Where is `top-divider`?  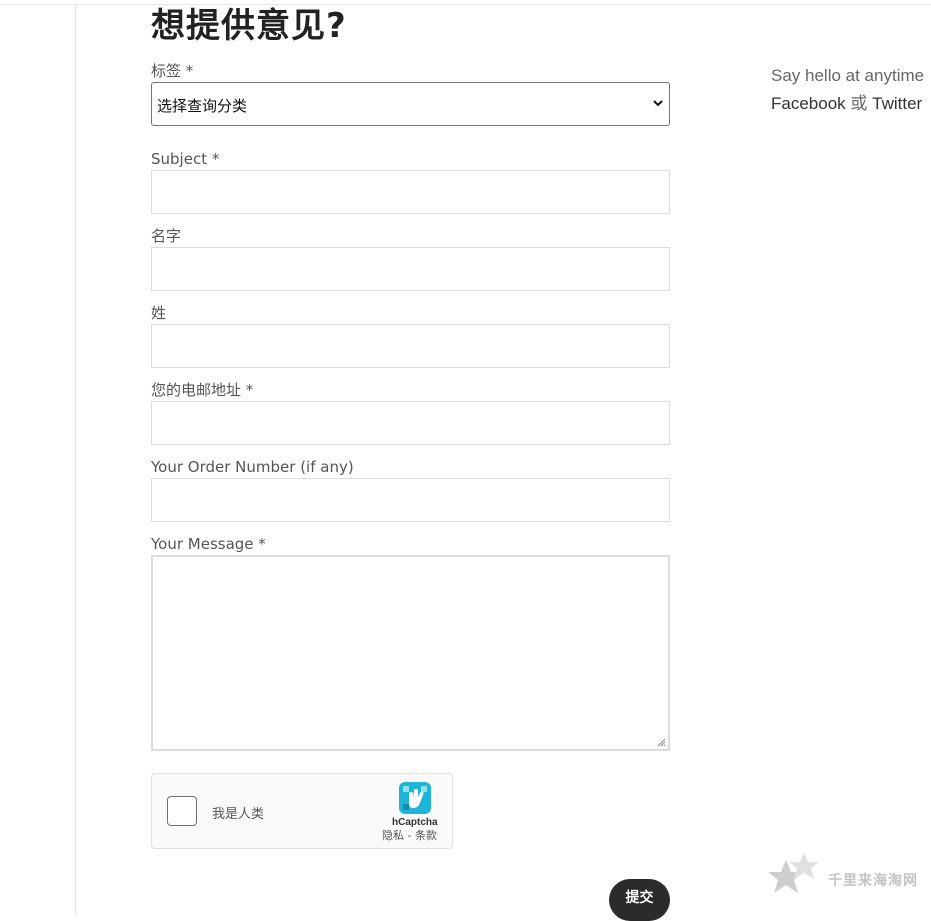
top-divider is located at coordinates (465, 4).